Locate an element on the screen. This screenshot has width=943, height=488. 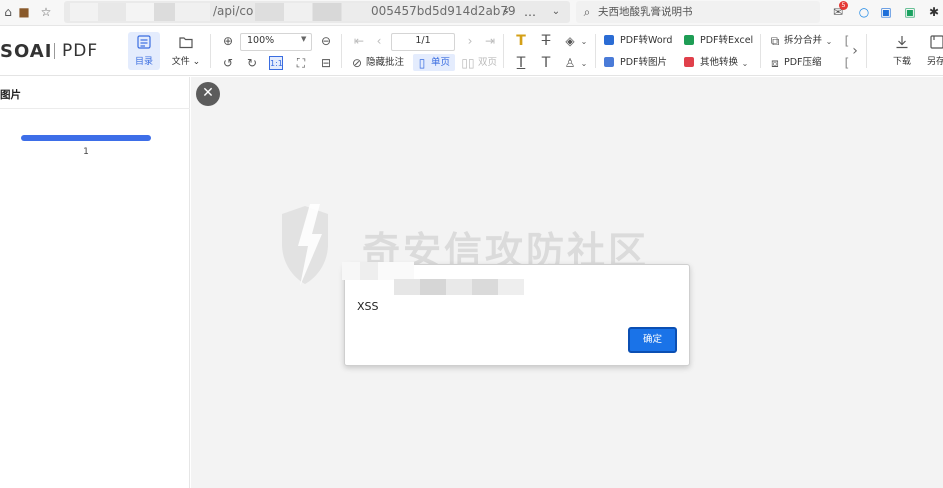
app-logo: SOAI is located at coordinates (26, 51).